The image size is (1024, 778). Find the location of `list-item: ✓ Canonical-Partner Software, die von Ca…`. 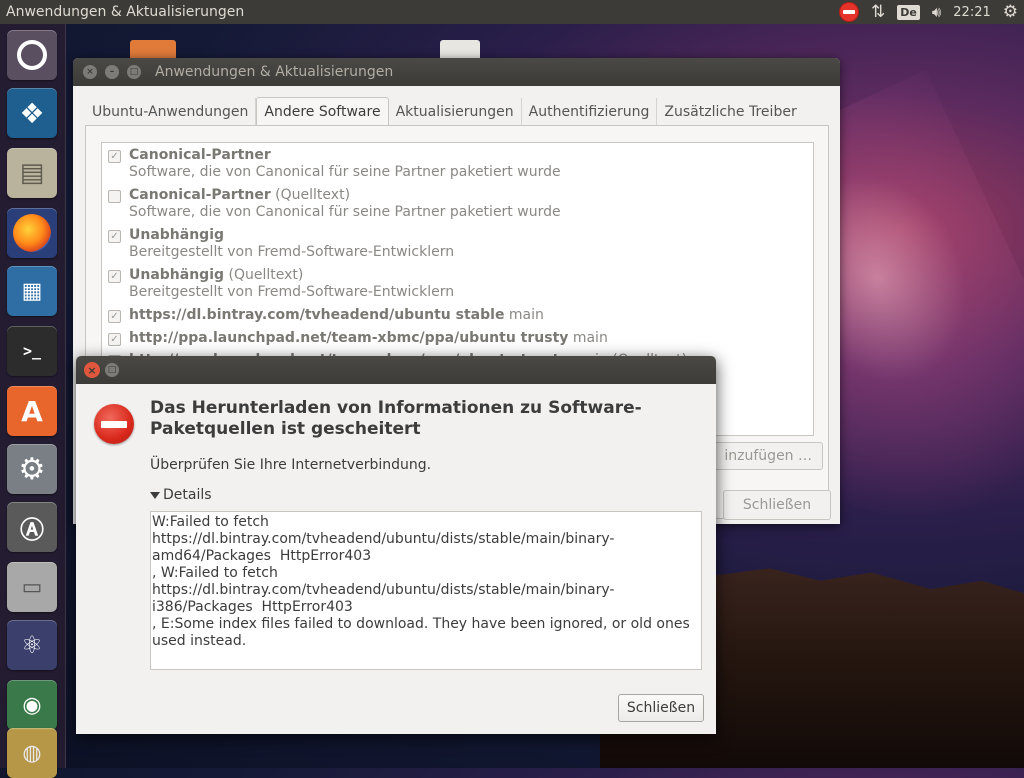

list-item: ✓ Canonical-Partner Software, die von Ca… is located at coordinates (334, 164).